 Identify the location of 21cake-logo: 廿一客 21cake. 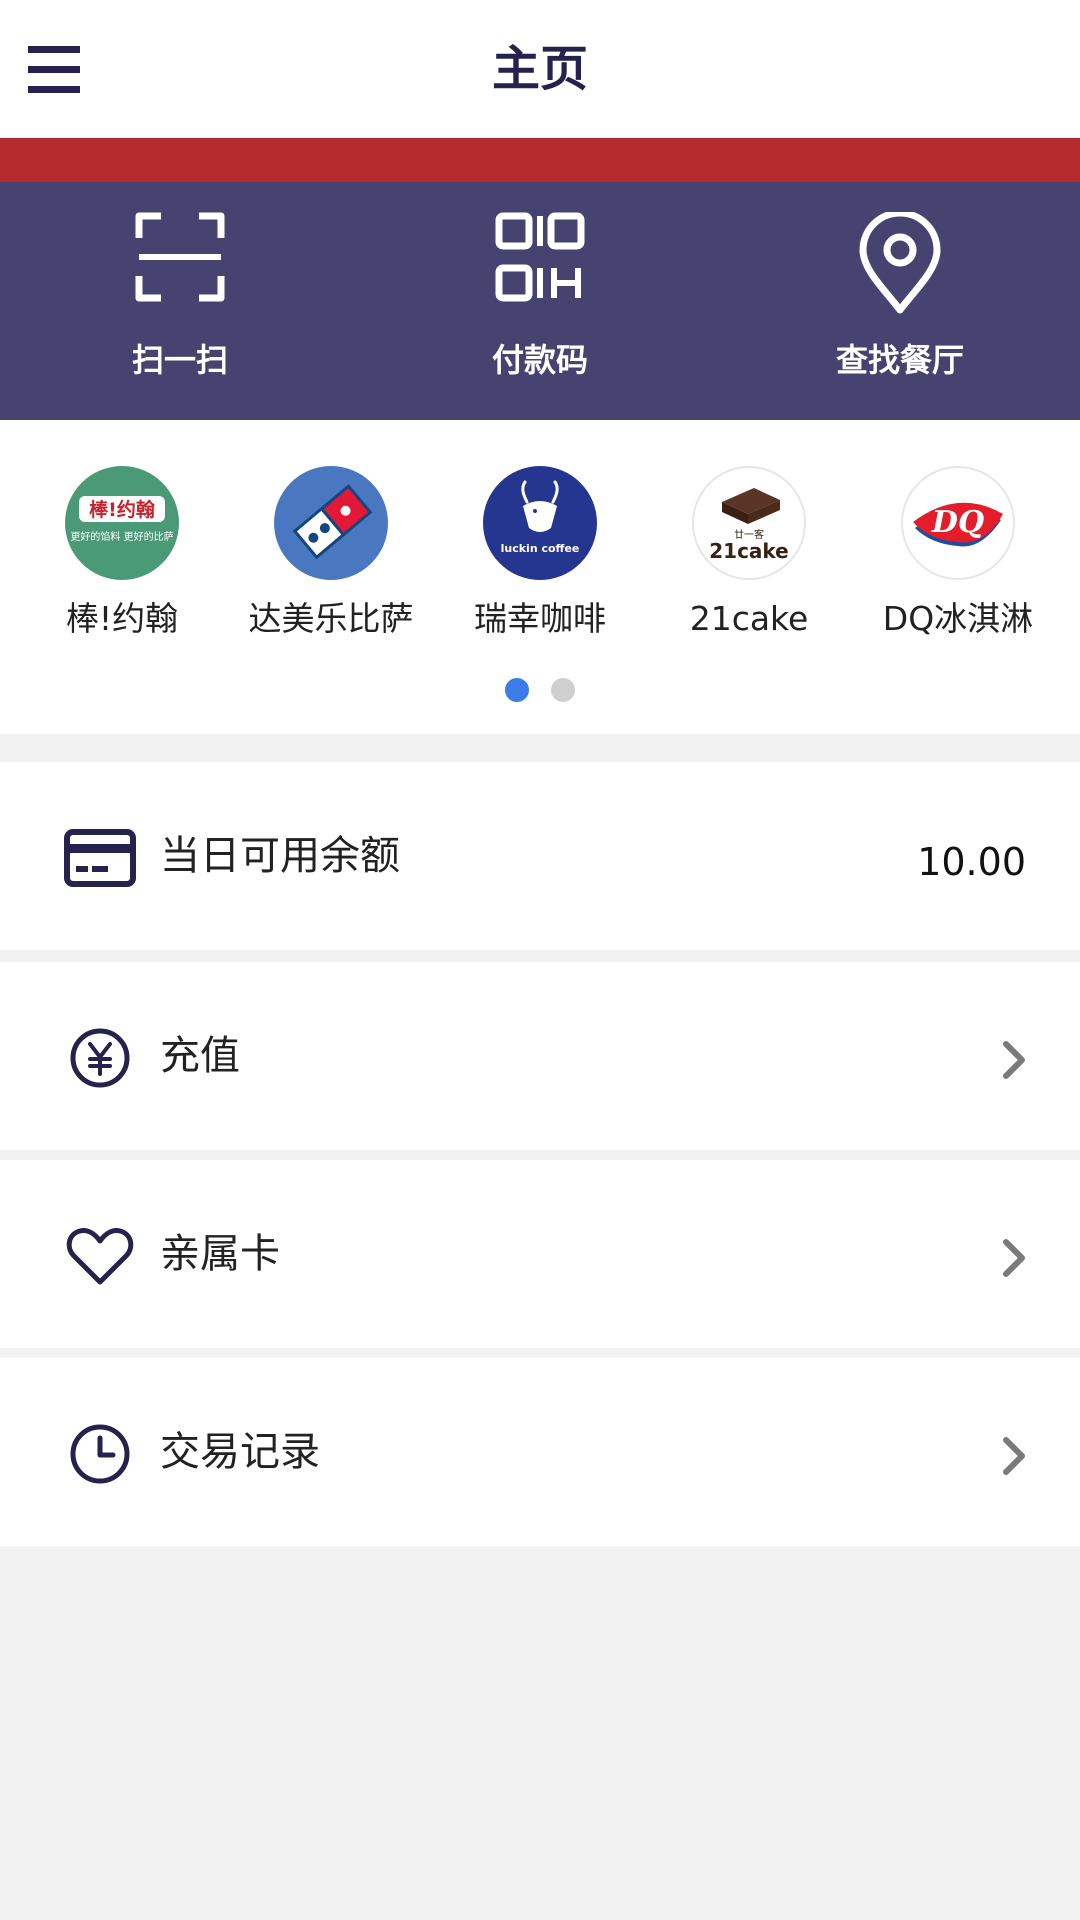
(749, 523).